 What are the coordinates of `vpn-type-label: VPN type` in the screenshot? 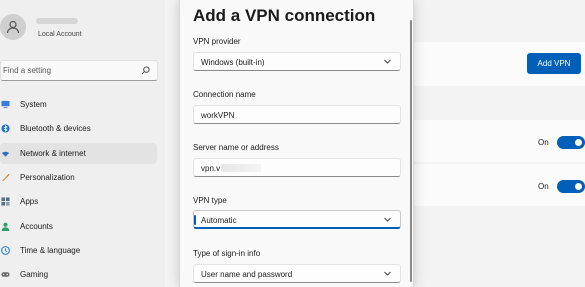 It's located at (210, 200).